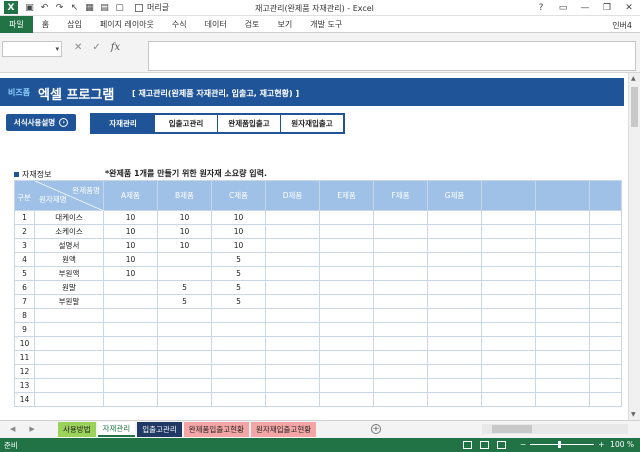 This screenshot has height=452, width=640. What do you see at coordinates (284, 24) in the screenshot?
I see `tab-view: 보기` at bounding box center [284, 24].